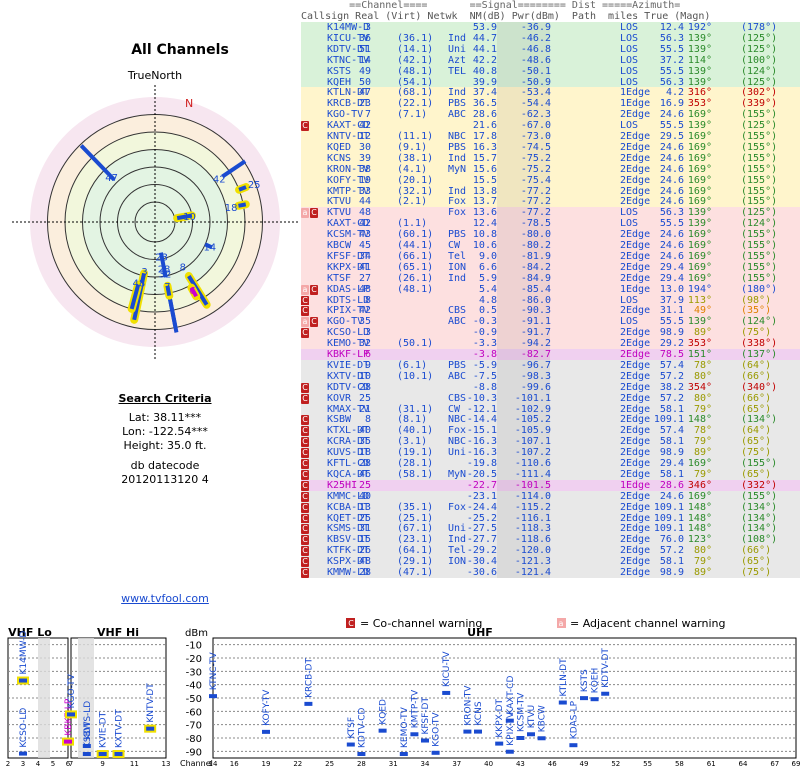  I want to click on cell-real: 41, so click(364, 267).